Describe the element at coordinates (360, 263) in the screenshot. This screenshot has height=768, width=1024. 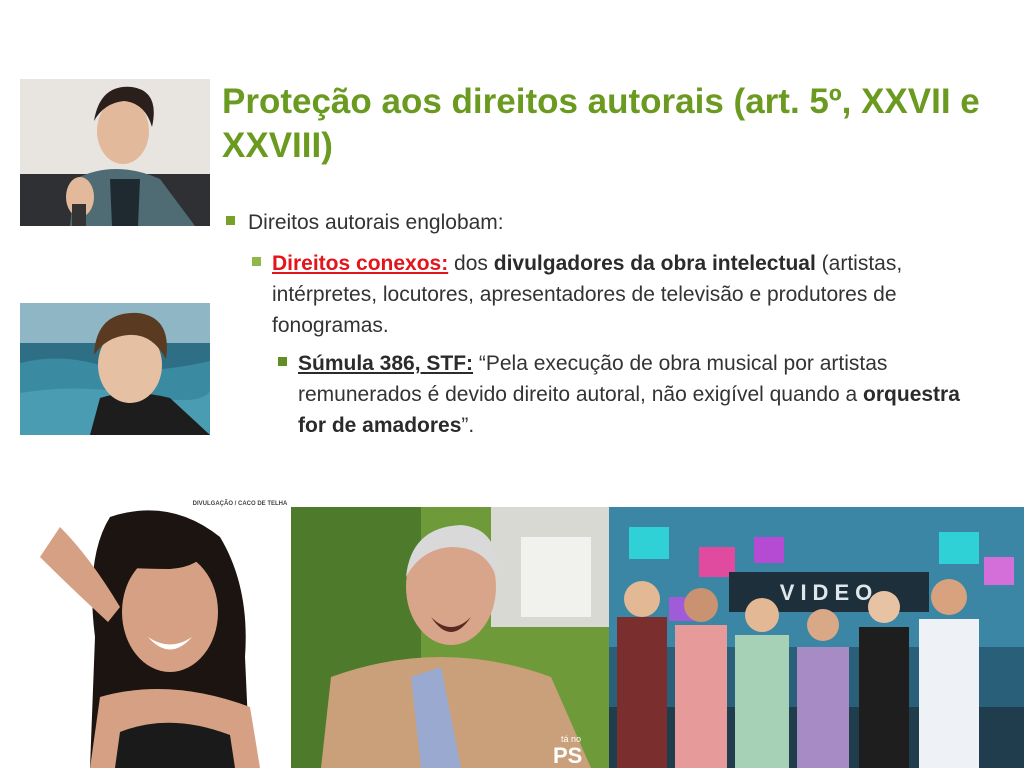
I see `bullet-level2-lead: Direitos conexos:` at that location.